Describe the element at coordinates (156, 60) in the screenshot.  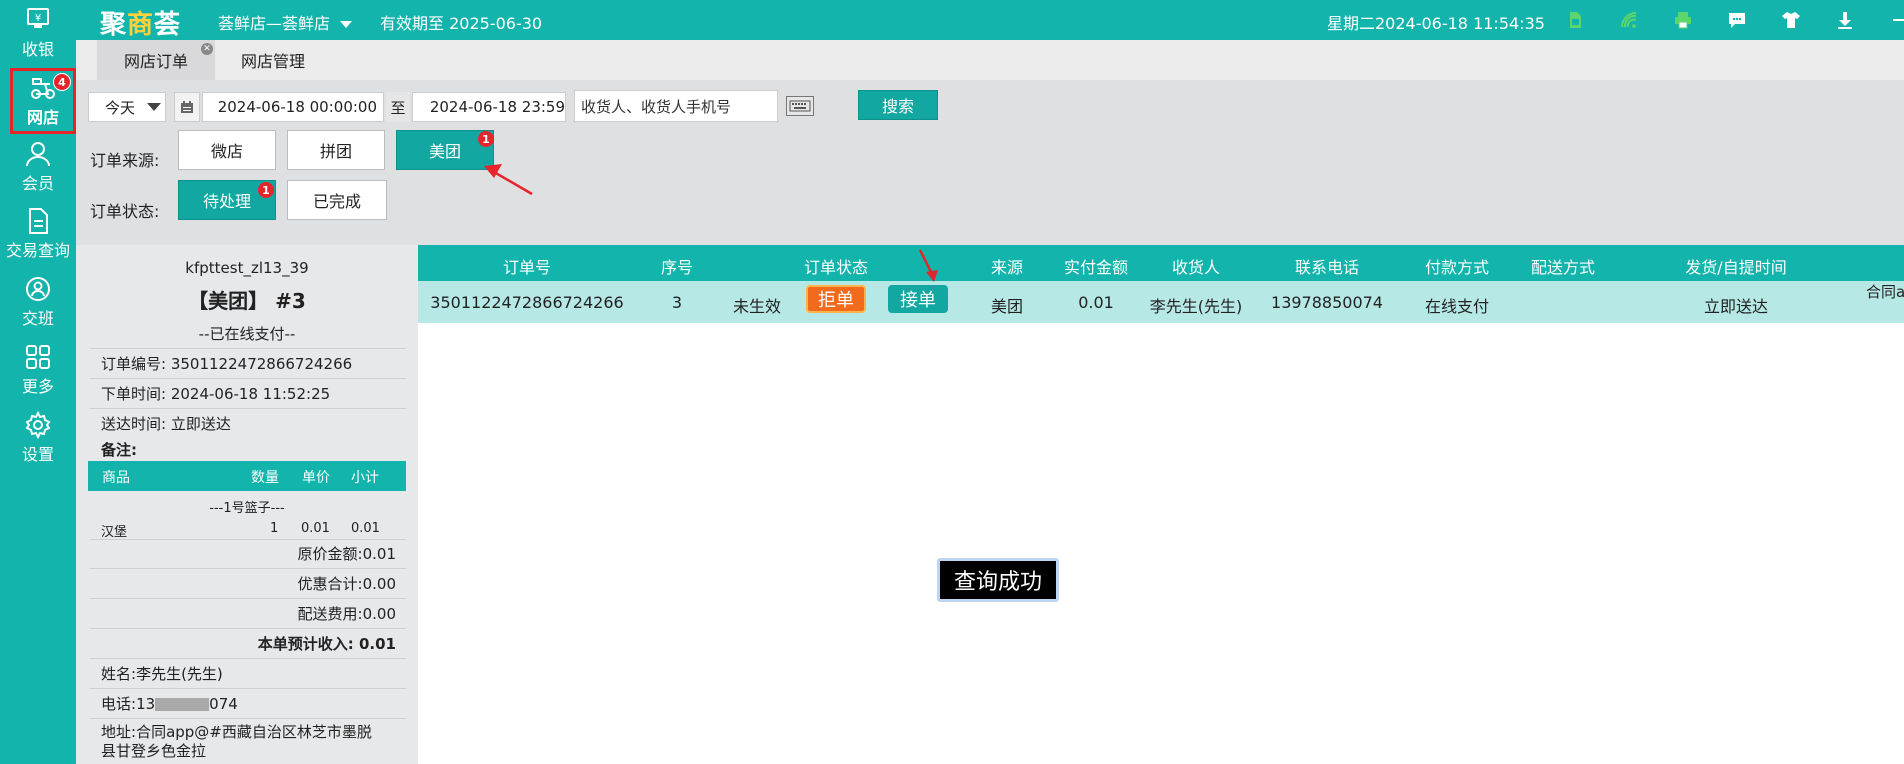
I see `tab-online-orders: 网店订单 ✕` at that location.